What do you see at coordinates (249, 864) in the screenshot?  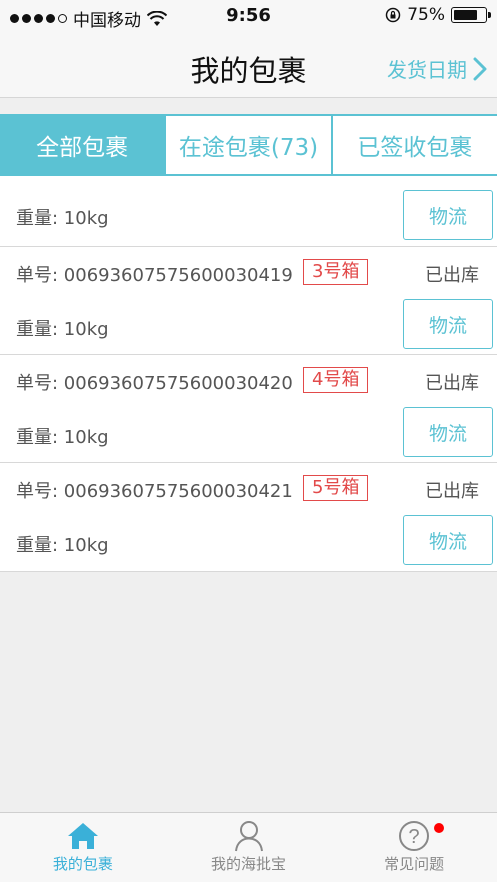 I see `tabbar-label: 我的海批宝` at bounding box center [249, 864].